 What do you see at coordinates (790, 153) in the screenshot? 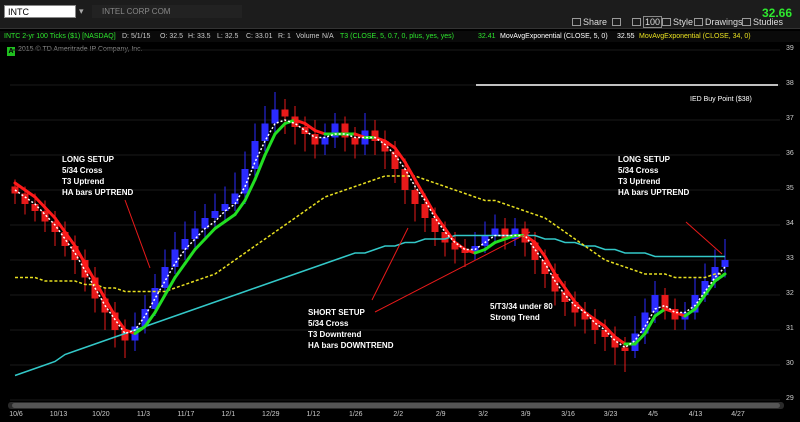
I see `y-tick-label: 36` at bounding box center [790, 153].